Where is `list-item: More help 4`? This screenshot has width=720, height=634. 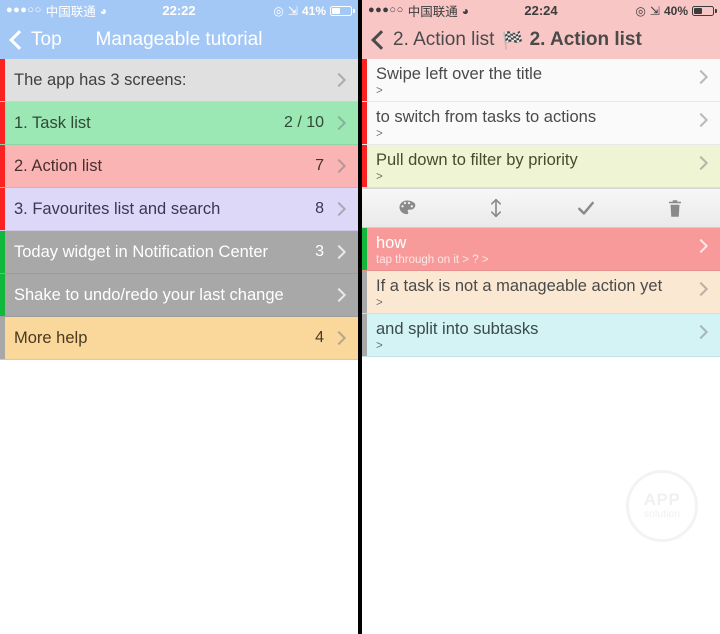 list-item: More help 4 is located at coordinates (179, 338).